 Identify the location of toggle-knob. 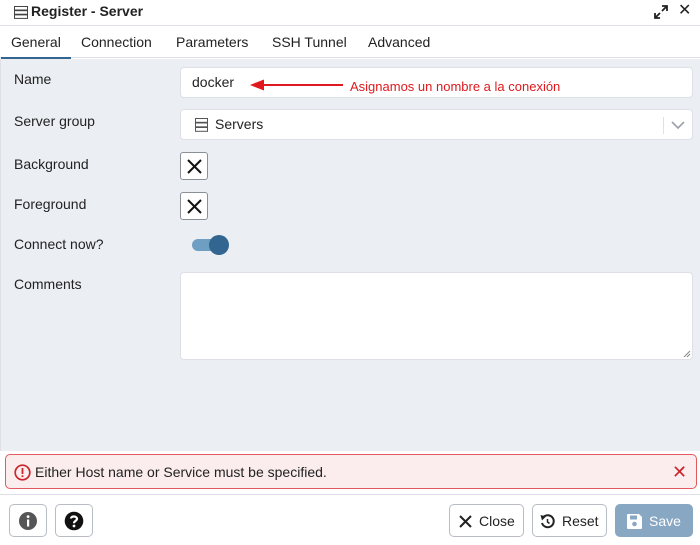
(219, 245).